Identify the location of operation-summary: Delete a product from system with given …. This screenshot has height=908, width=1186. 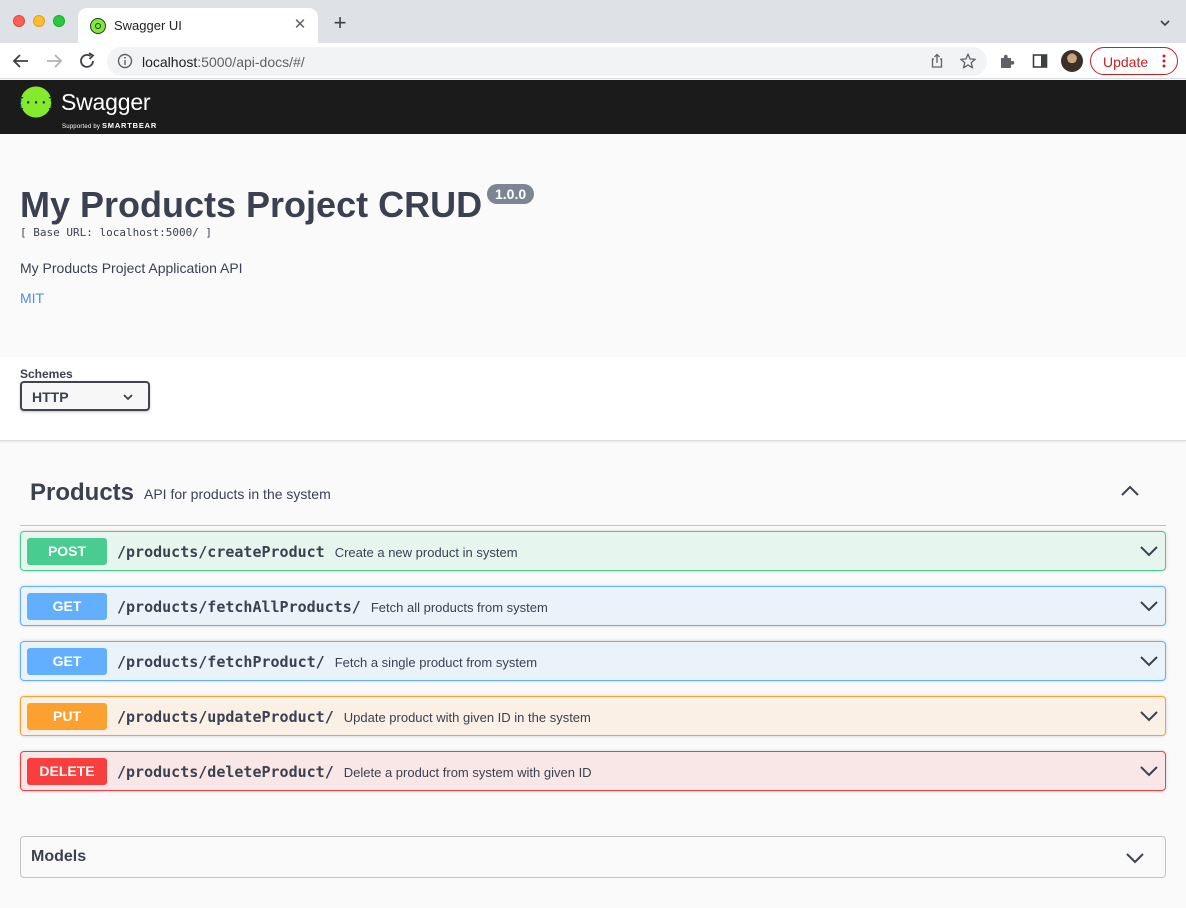
(467, 772).